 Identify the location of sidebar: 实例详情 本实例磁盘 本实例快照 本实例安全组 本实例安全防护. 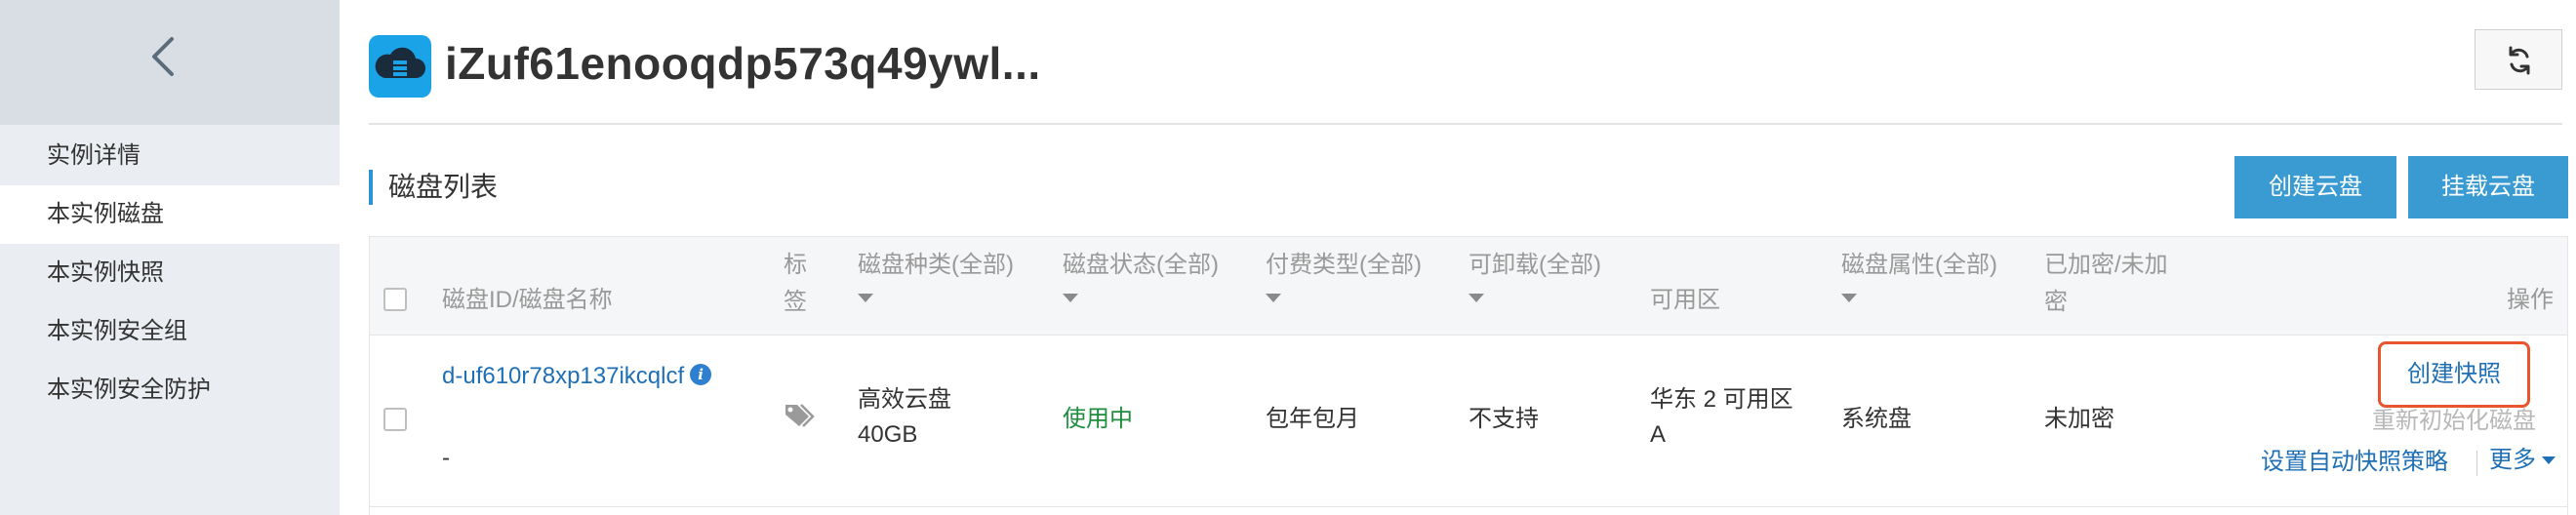
(170, 257).